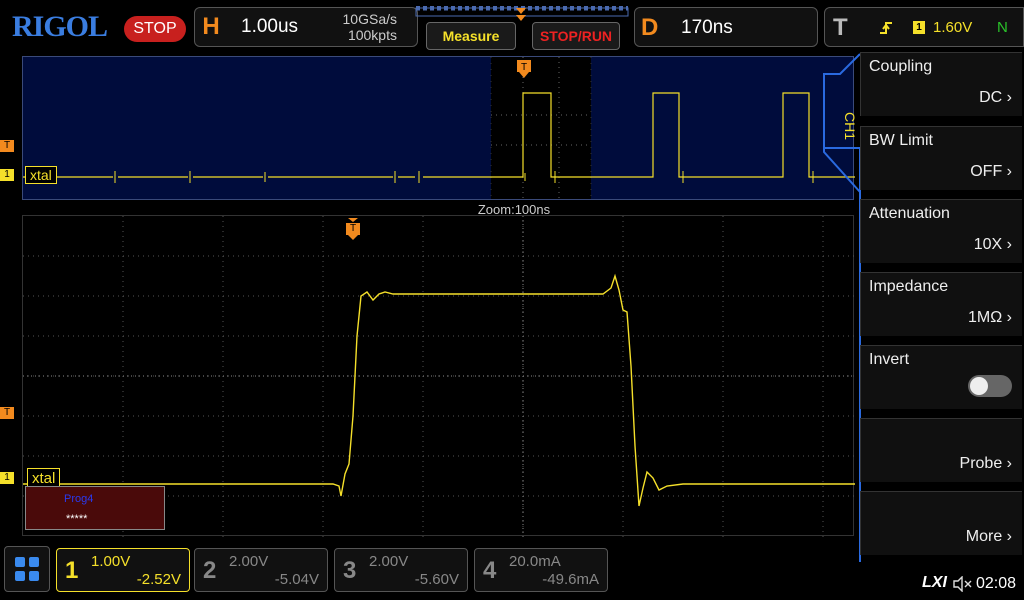 The image size is (1024, 600). I want to click on delay-value: 170ns, so click(707, 27).